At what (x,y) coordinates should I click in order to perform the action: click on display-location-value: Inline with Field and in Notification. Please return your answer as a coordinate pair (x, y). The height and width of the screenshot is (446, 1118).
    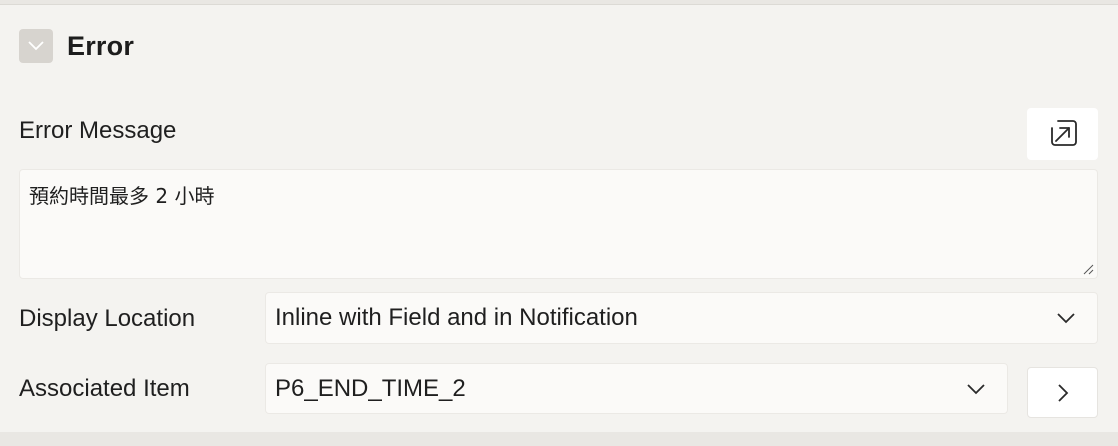
    Looking at the image, I should click on (456, 317).